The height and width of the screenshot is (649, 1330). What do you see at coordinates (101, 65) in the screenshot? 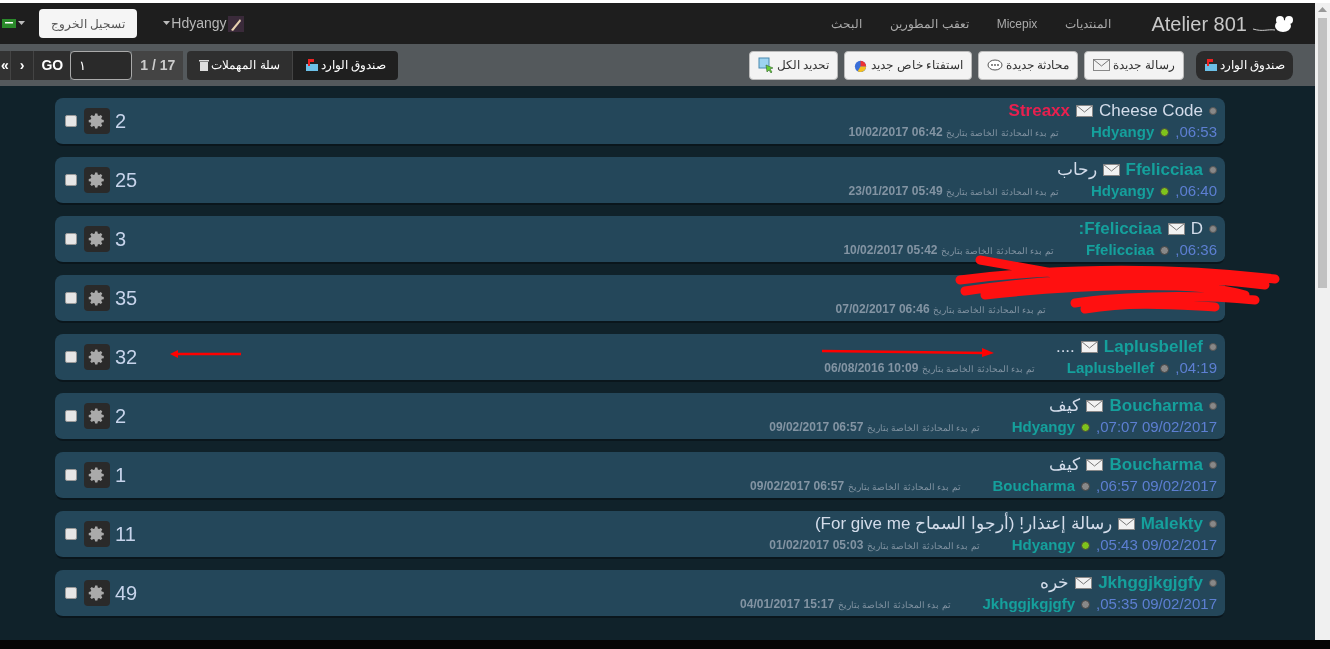
I see `page-input: ١` at bounding box center [101, 65].